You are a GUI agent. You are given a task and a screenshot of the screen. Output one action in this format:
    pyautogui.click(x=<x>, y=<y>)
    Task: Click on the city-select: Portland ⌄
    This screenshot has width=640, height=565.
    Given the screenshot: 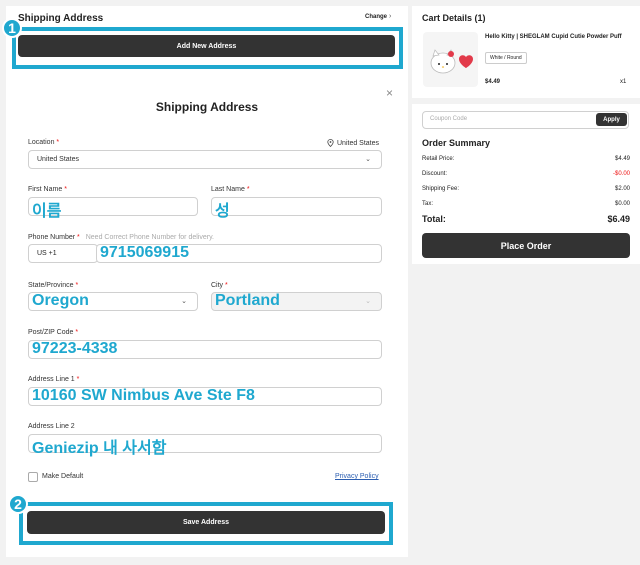 What is the action you would take?
    pyautogui.click(x=296, y=301)
    